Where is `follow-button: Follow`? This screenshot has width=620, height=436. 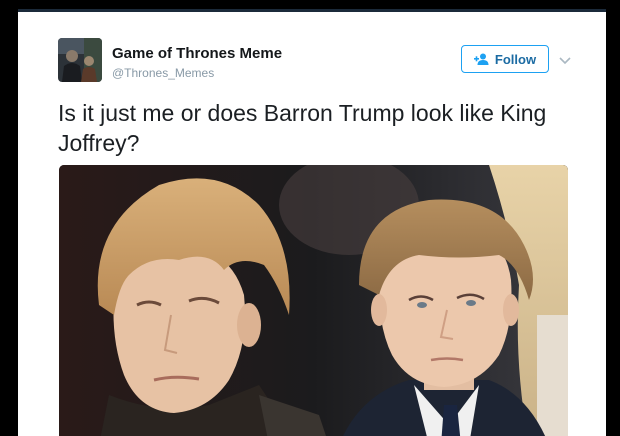 follow-button: Follow is located at coordinates (505, 59).